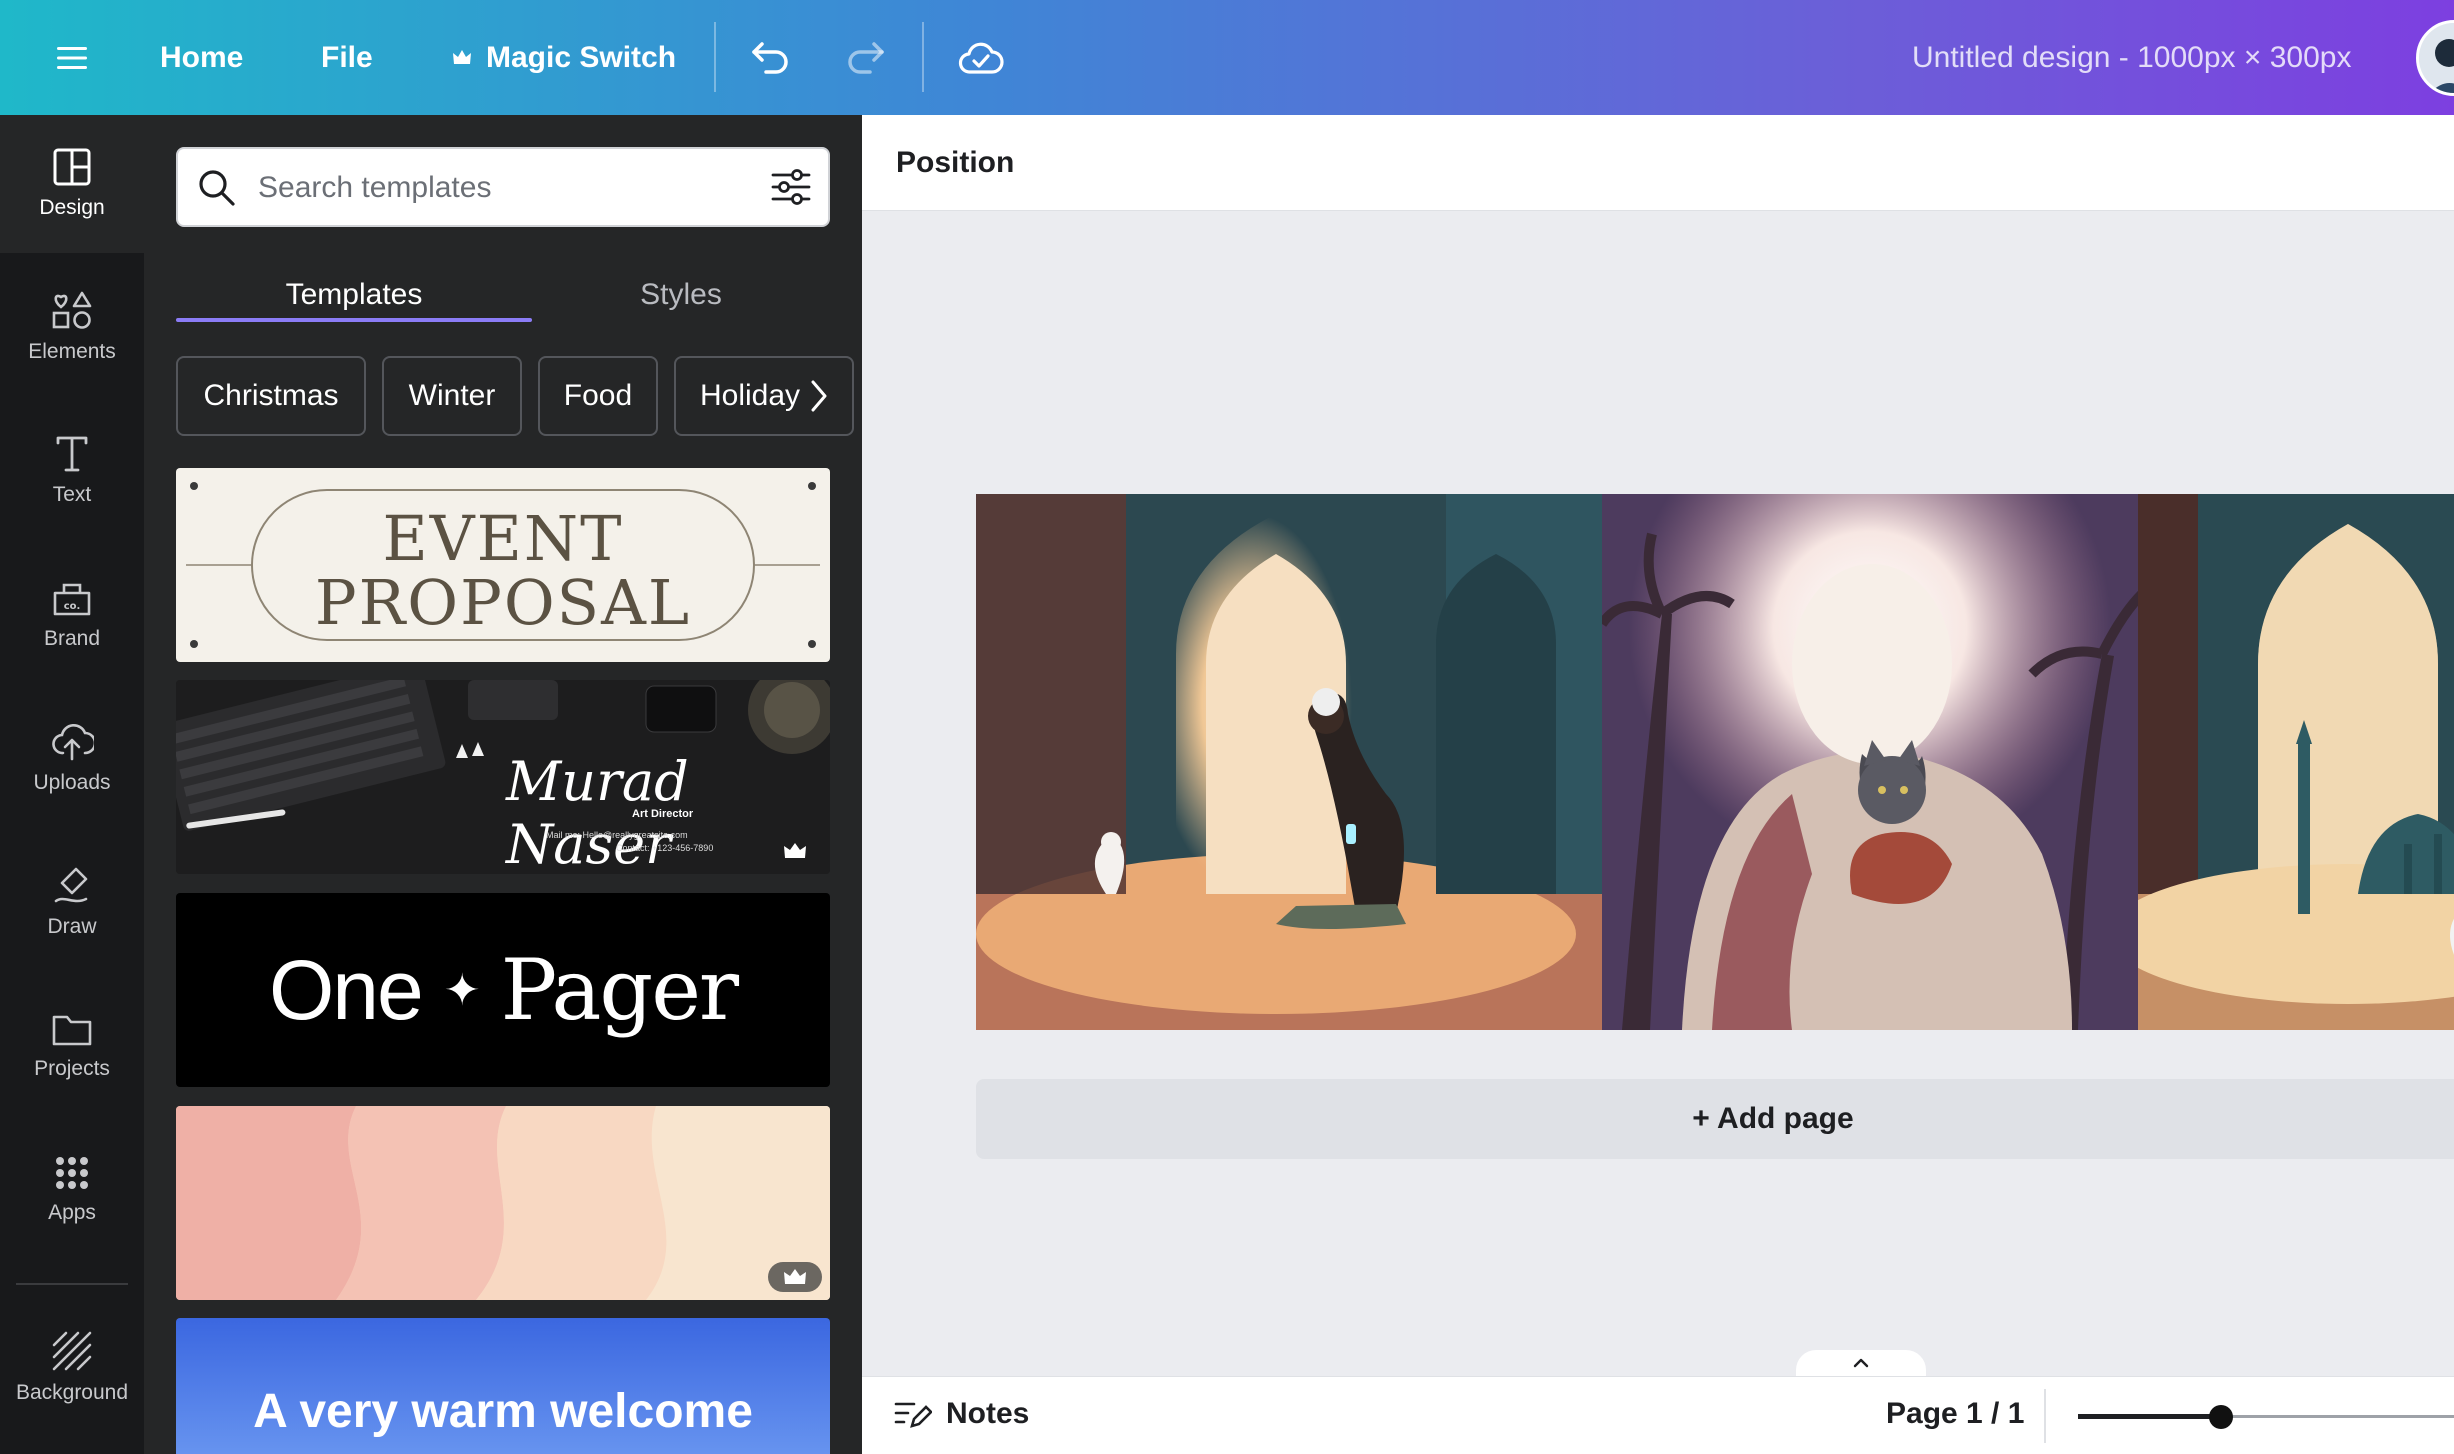 This screenshot has height=1454, width=2454. I want to click on waves-graphic, so click(503, 1203).